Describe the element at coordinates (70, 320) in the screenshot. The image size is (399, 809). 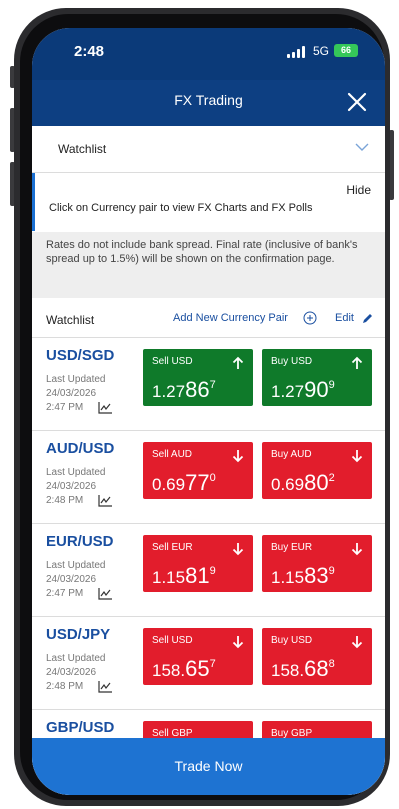
I see `watchlist-title: Watchlist` at that location.